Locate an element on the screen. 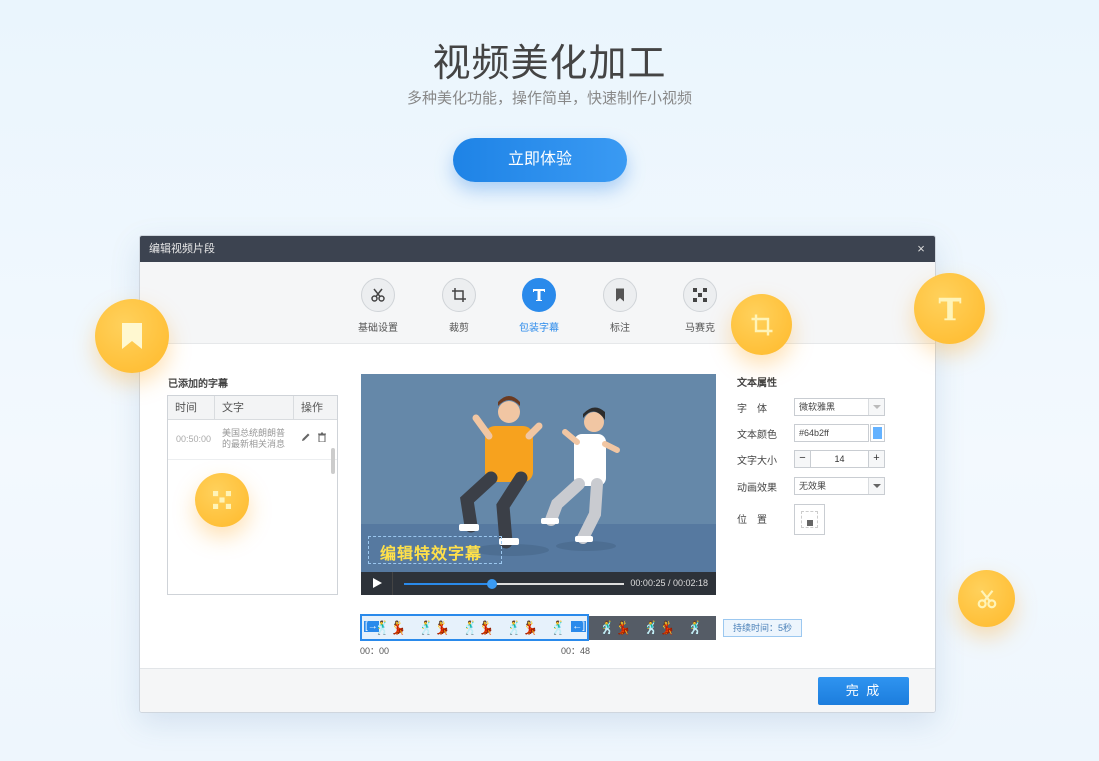  text-bubble is located at coordinates (949, 308).